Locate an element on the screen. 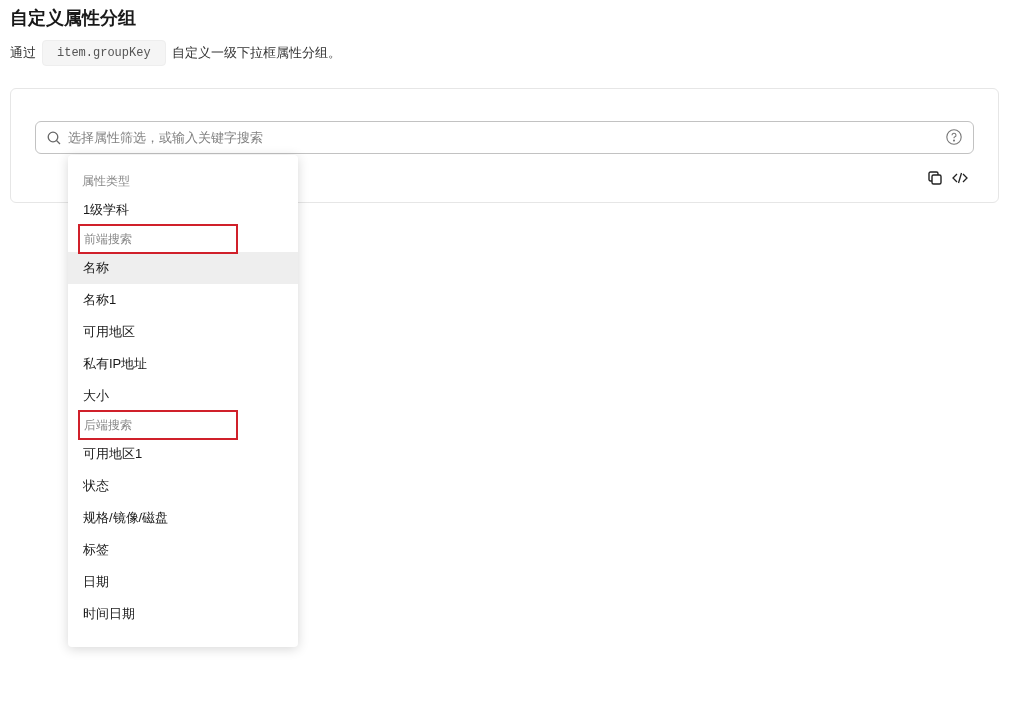  code-snippet: item.groupKey is located at coordinates (104, 53).